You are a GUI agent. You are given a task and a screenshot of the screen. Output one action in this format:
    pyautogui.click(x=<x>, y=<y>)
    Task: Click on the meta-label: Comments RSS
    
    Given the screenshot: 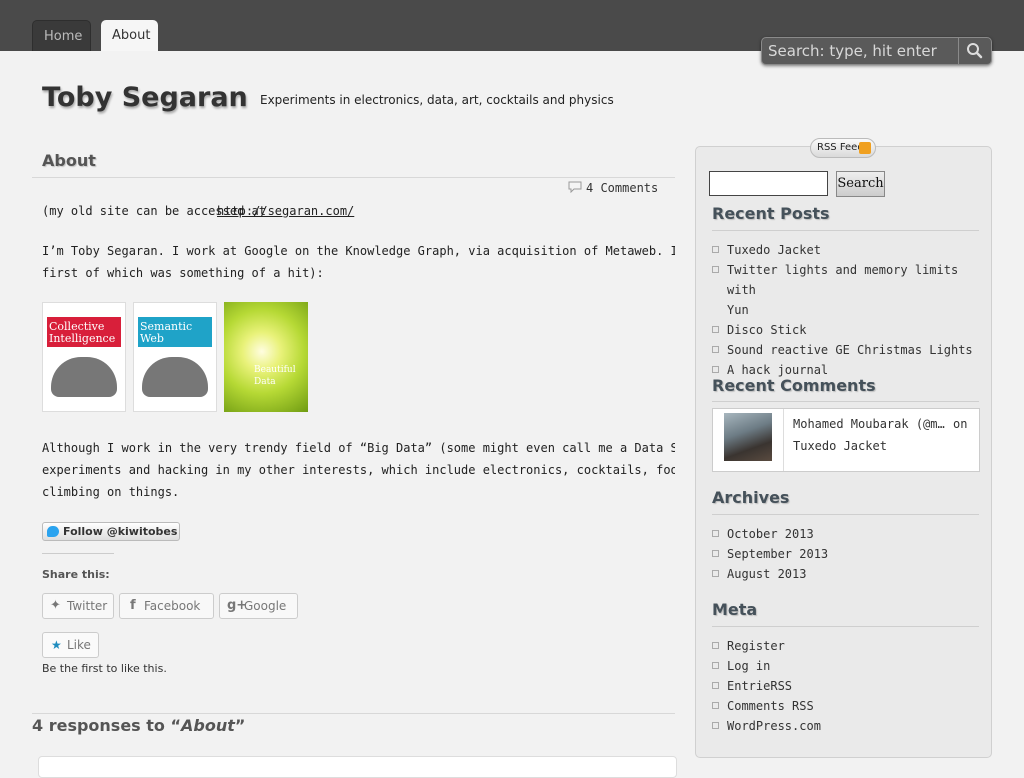 What is the action you would take?
    pyautogui.click(x=770, y=706)
    